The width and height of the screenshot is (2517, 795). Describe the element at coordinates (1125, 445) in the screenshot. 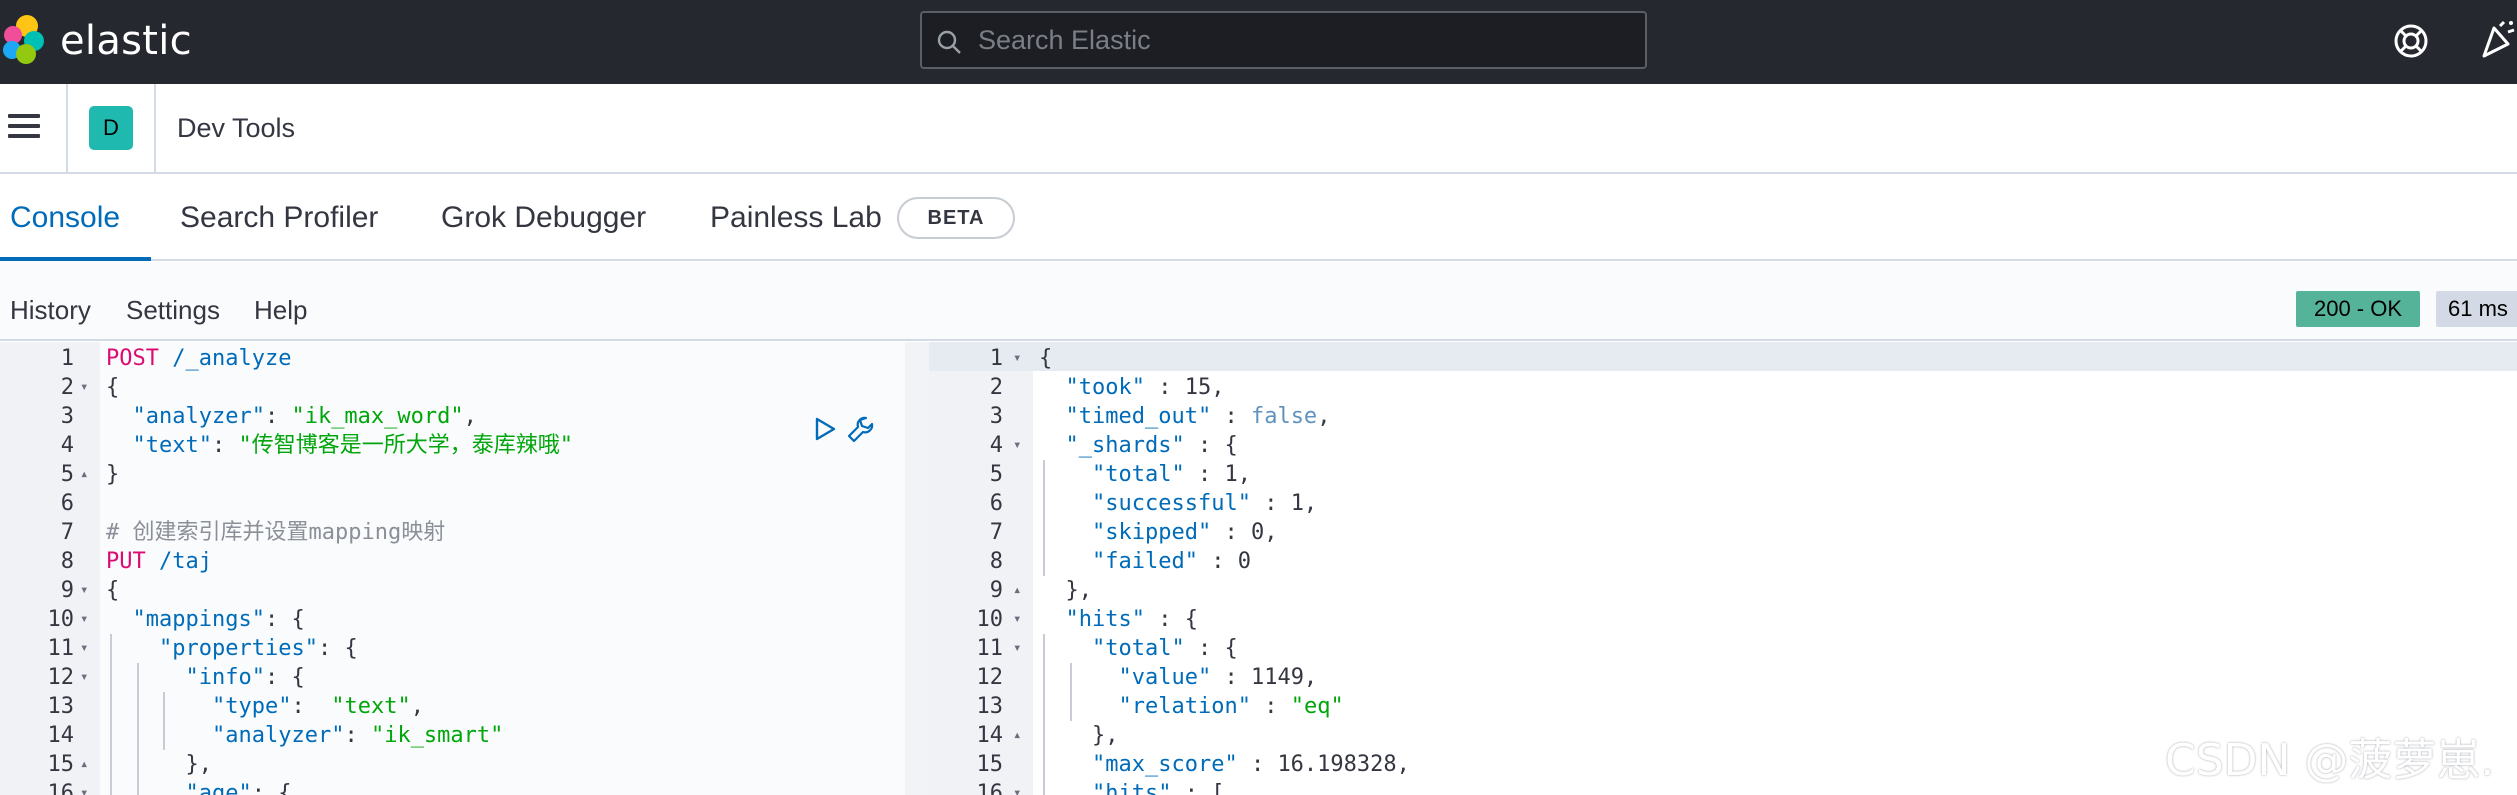

I see `token: "_shards"` at that location.